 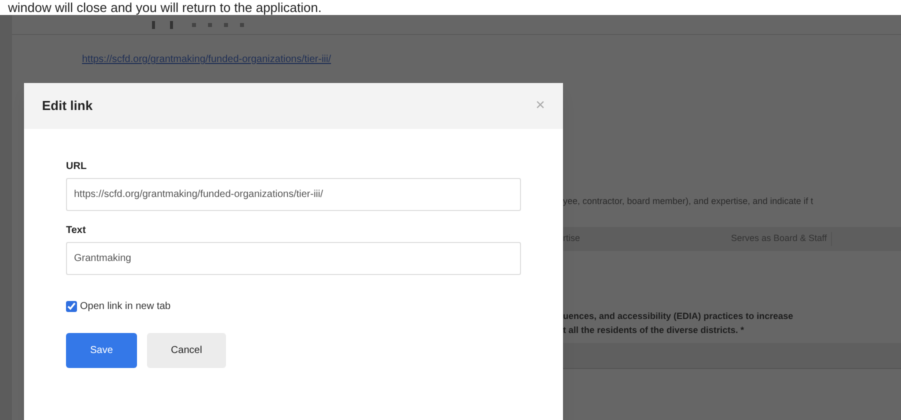 What do you see at coordinates (76, 231) in the screenshot?
I see `field-label: Text` at bounding box center [76, 231].